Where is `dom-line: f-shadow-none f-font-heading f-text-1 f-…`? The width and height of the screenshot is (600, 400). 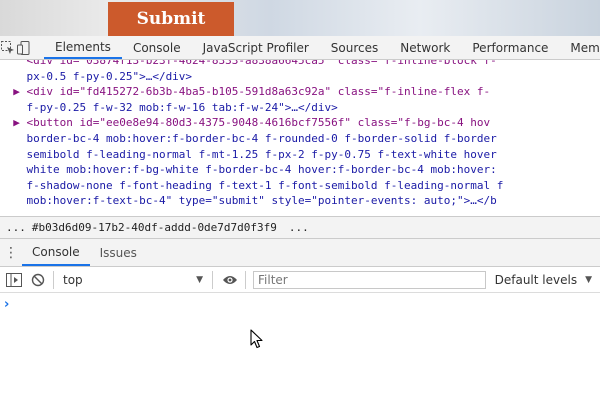 dom-line: f-shadow-none f-font-heading f-text-1 f-… is located at coordinates (300, 186).